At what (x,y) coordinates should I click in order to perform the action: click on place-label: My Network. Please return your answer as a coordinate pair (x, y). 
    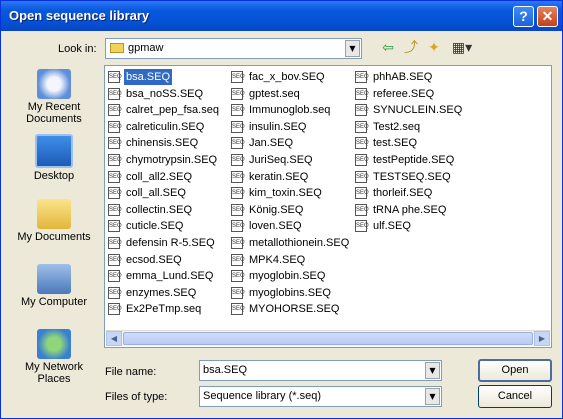
    Looking at the image, I should click on (54, 367).